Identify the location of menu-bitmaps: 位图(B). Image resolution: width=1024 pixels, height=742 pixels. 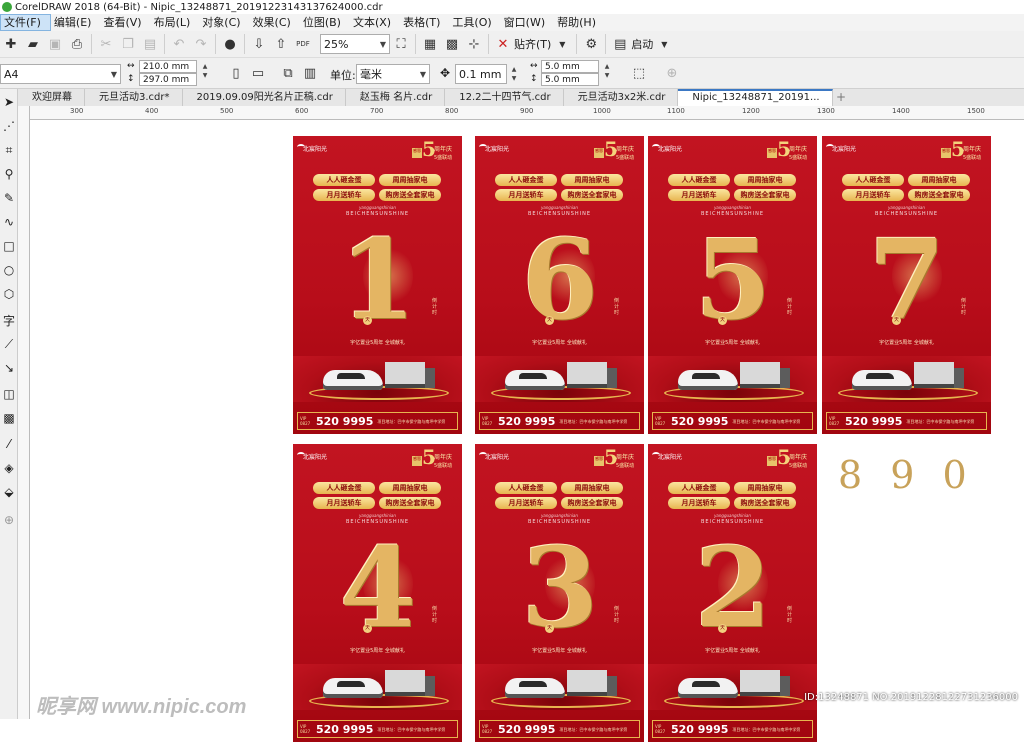
(325, 22).